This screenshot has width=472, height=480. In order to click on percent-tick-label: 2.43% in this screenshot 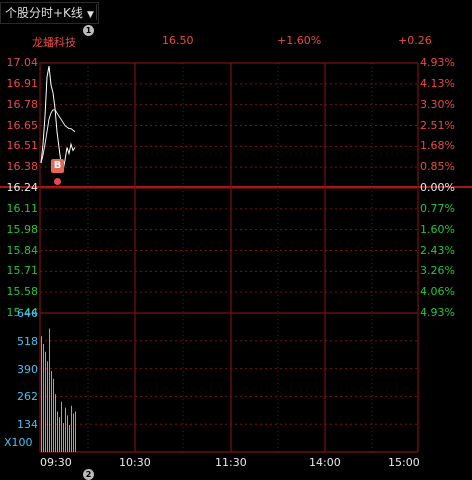, I will do `click(437, 250)`.